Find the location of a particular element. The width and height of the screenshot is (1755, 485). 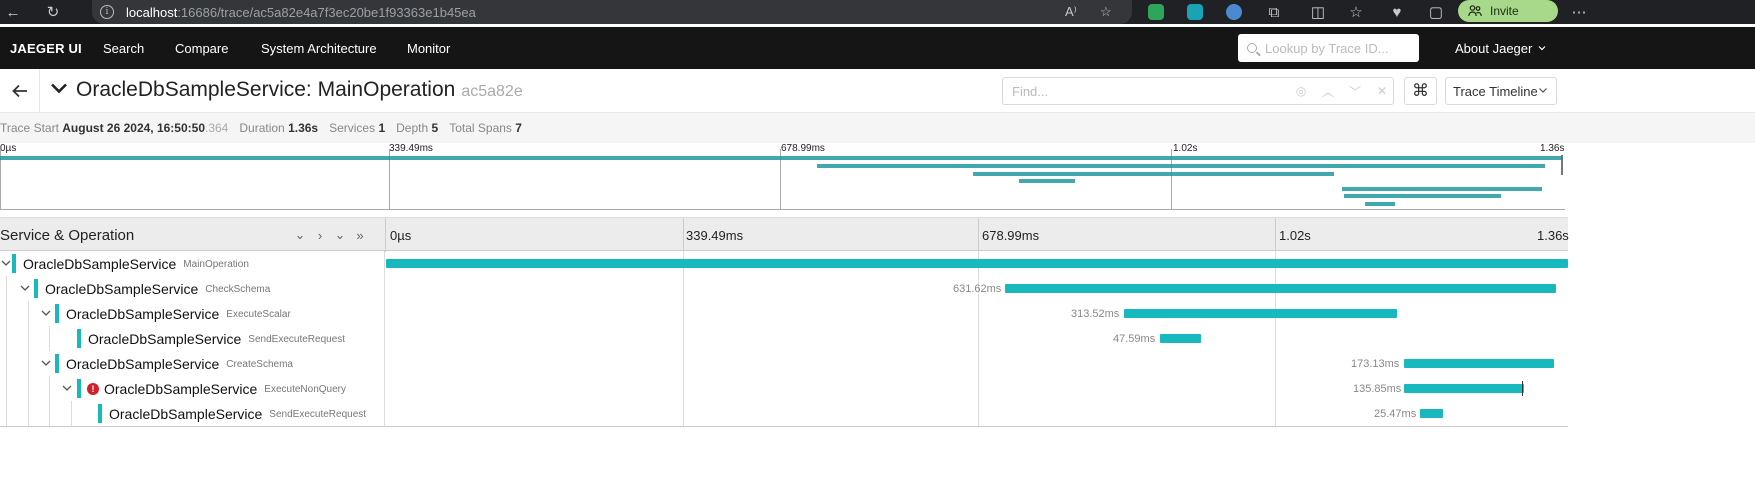

span-label: OracleDbSampleService CheckSchema is located at coordinates (157, 288).